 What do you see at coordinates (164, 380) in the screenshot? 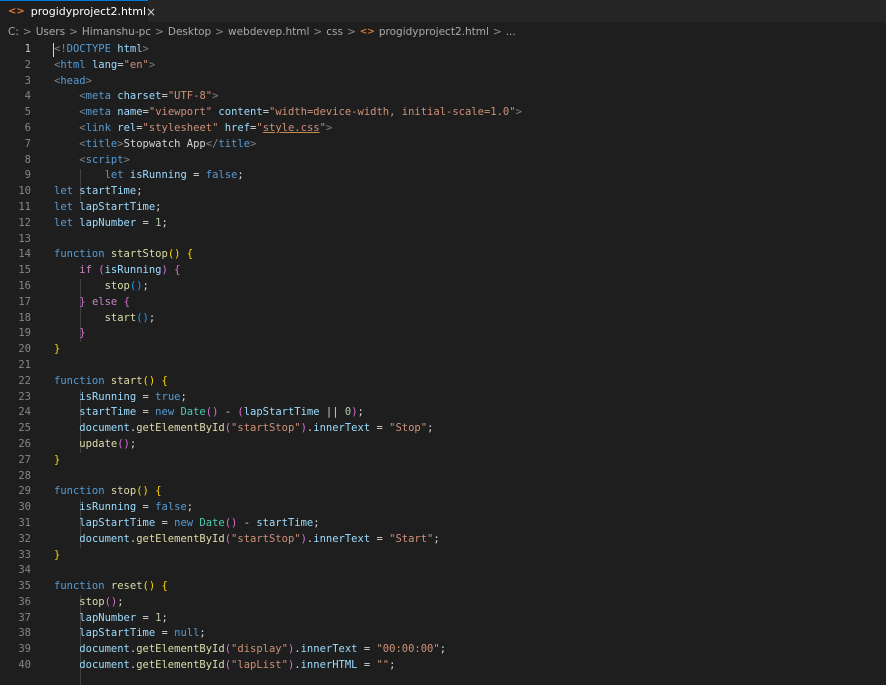
I see `code-token: {` at bounding box center [164, 380].